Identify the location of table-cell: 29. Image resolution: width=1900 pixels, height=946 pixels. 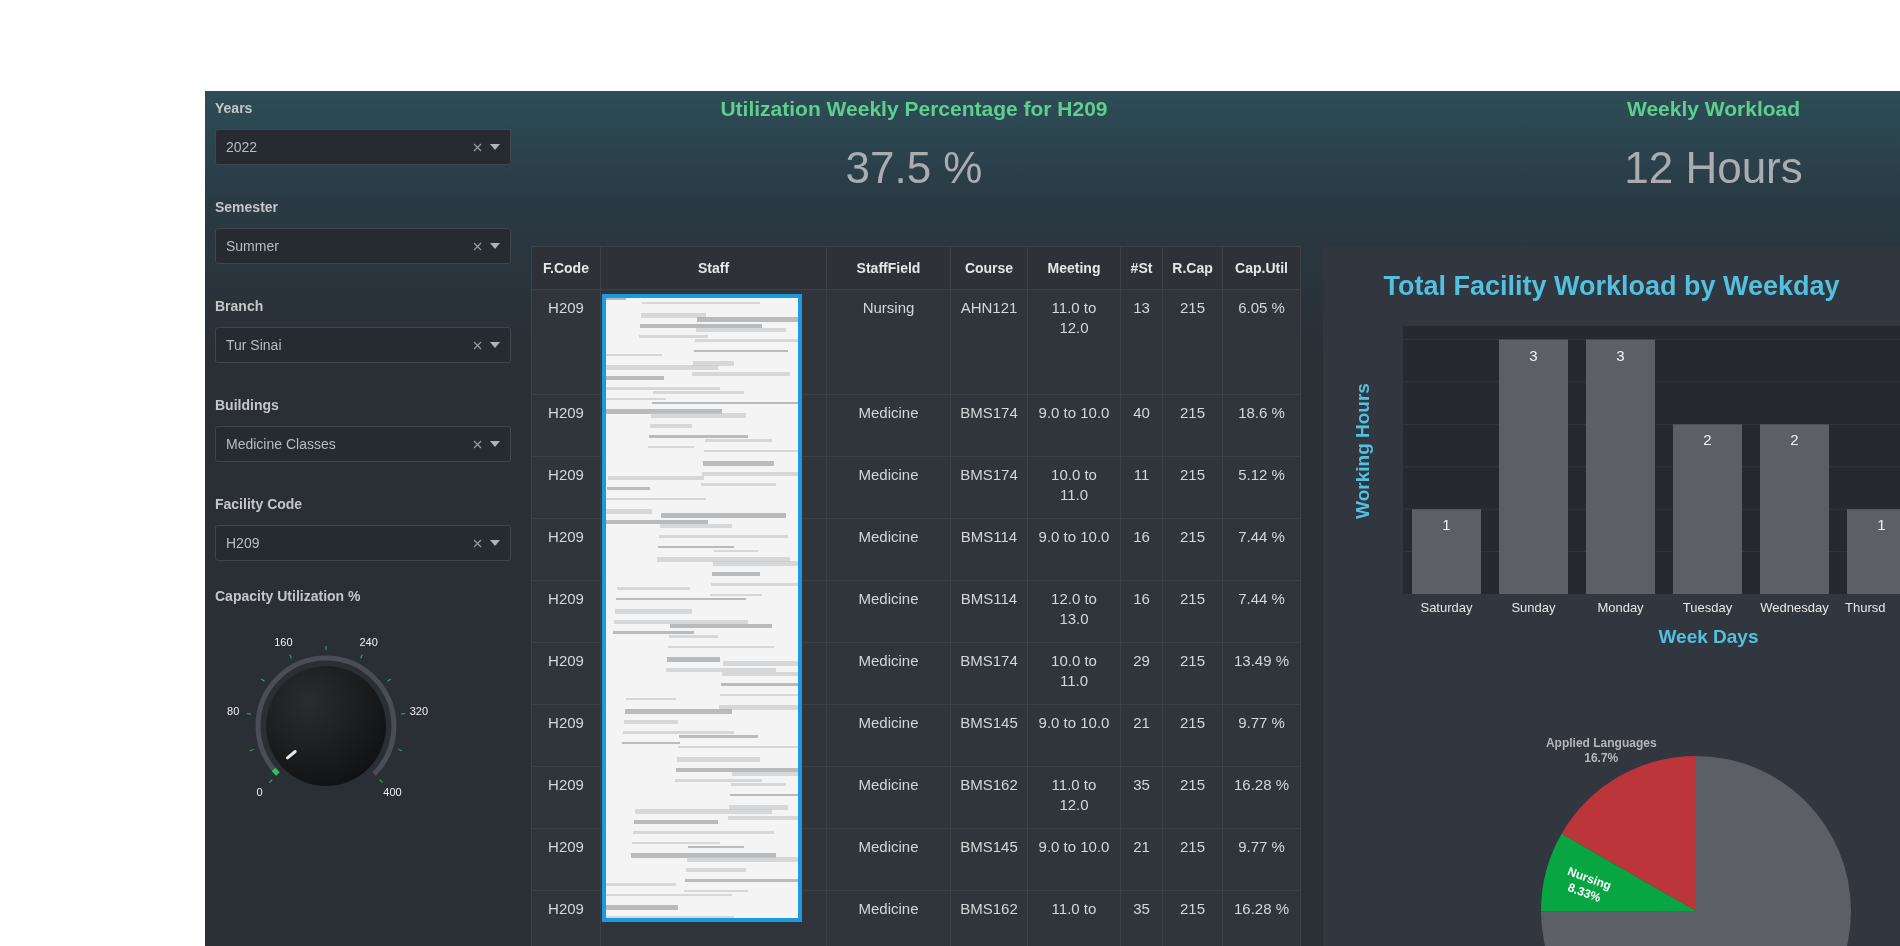
(1141, 673).